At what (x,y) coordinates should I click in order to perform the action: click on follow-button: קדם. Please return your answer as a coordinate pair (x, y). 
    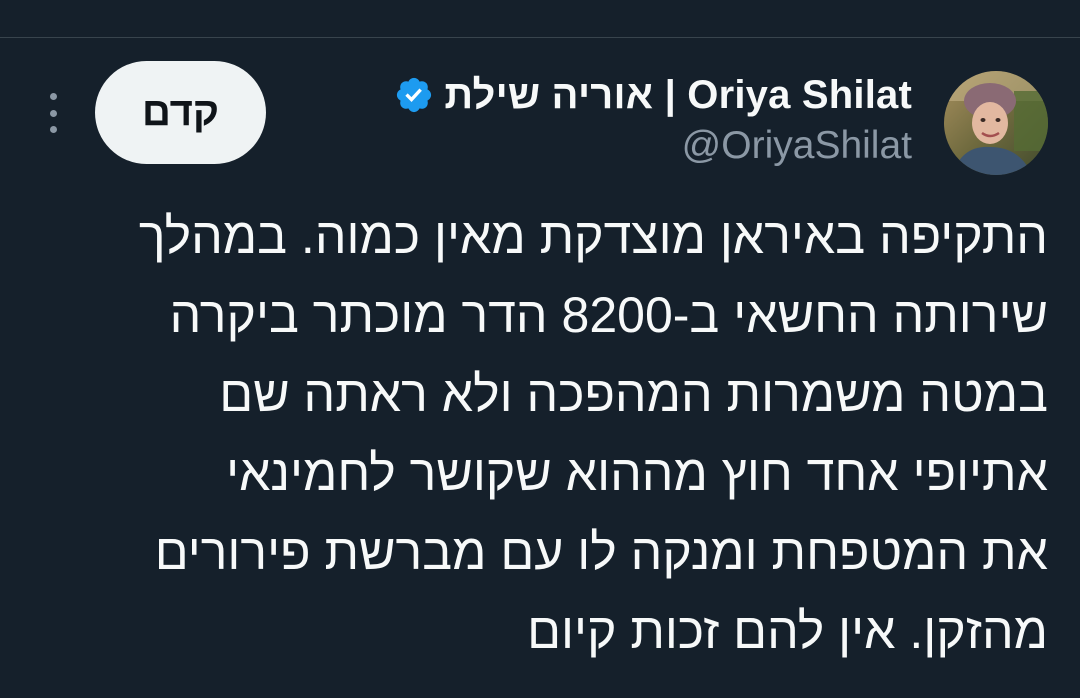
    Looking at the image, I should click on (180, 112).